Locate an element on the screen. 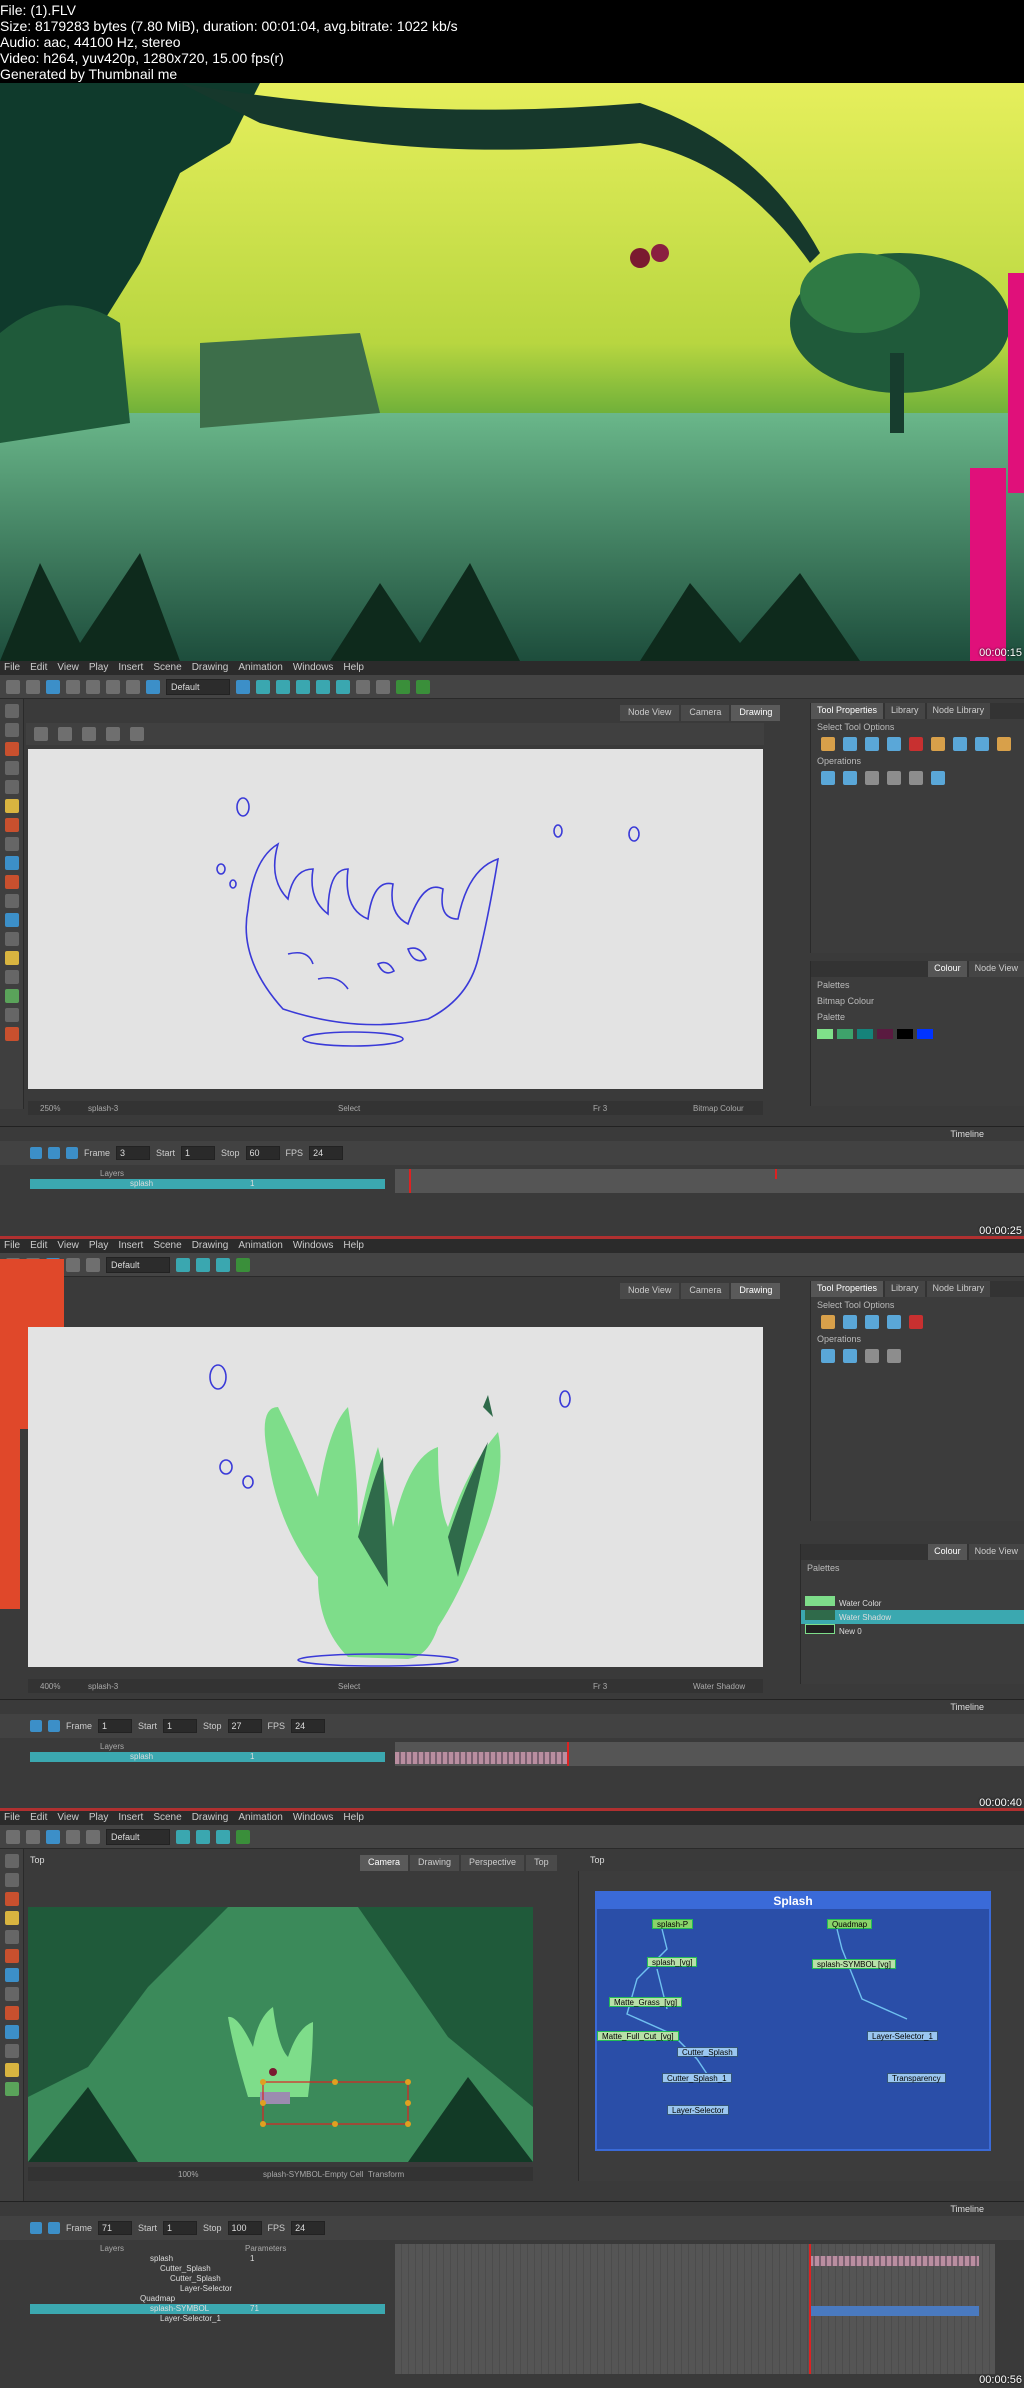 The height and width of the screenshot is (2388, 1024). stop-marker is located at coordinates (568, 1754).